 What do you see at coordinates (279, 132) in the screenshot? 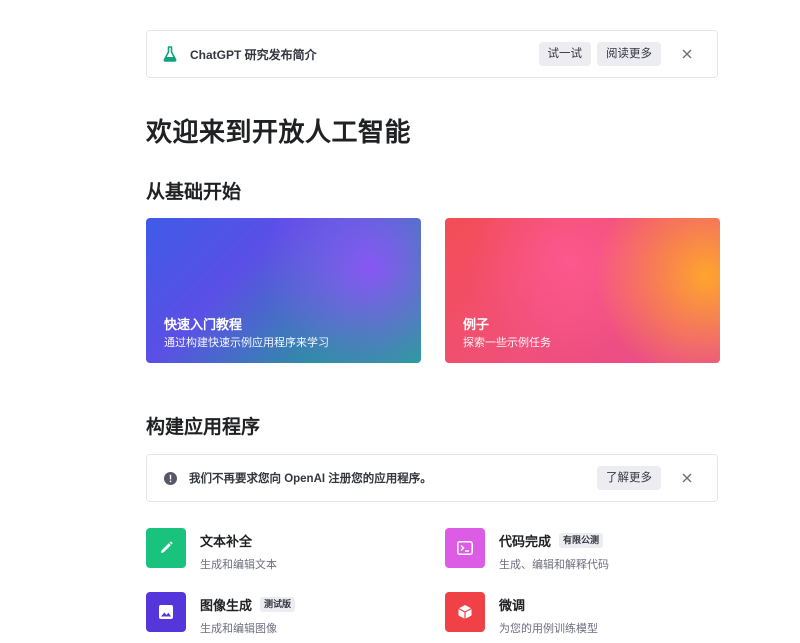
I see `page-title: 欢迎来到开放人工智能` at bounding box center [279, 132].